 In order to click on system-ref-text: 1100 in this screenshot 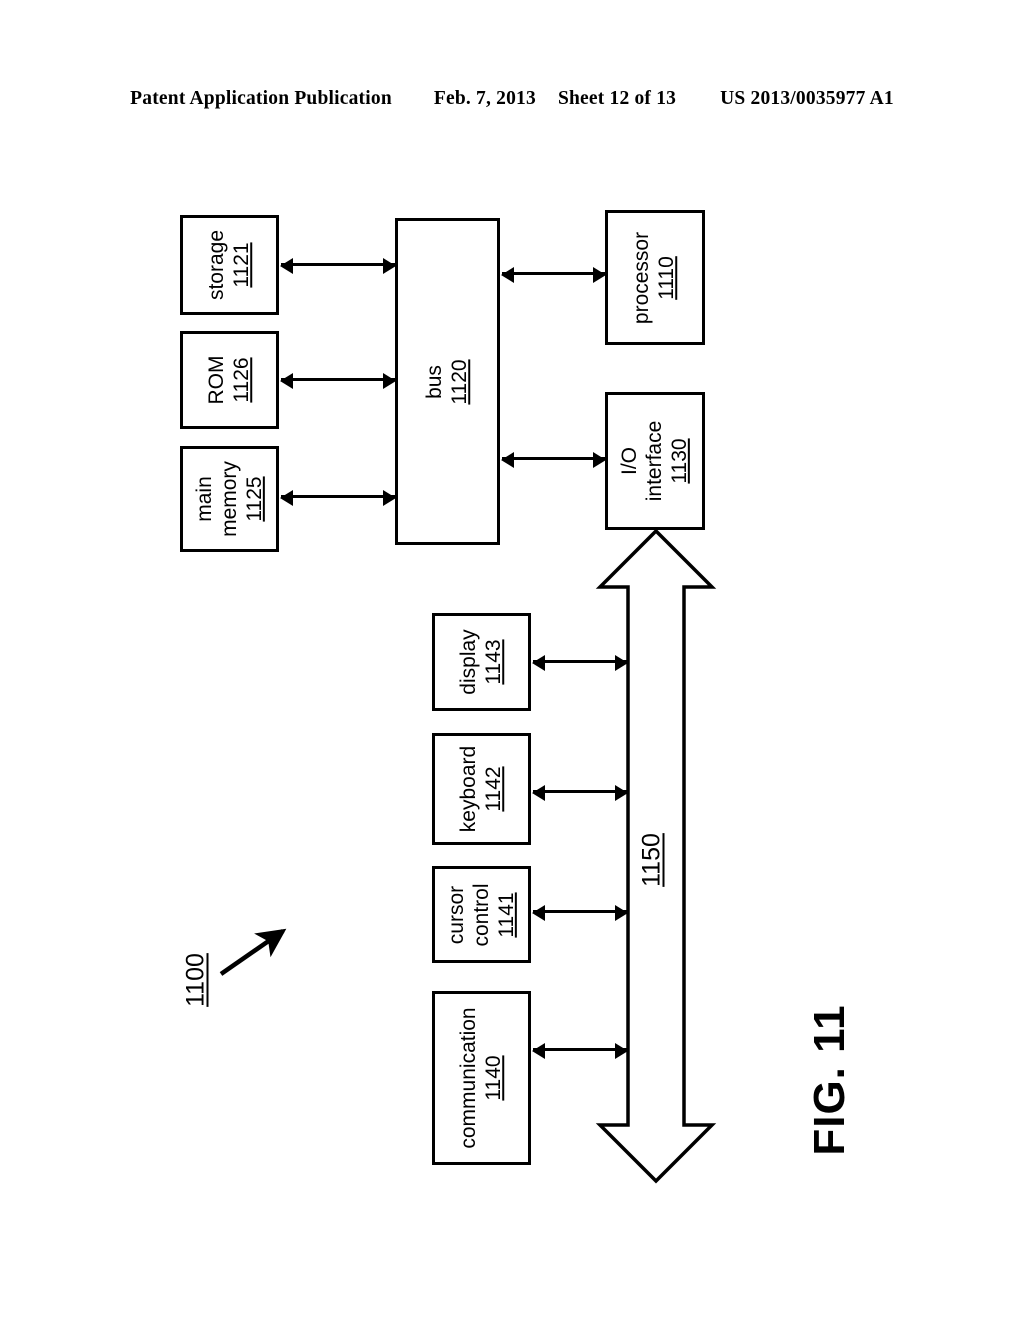, I will do `click(195, 980)`.